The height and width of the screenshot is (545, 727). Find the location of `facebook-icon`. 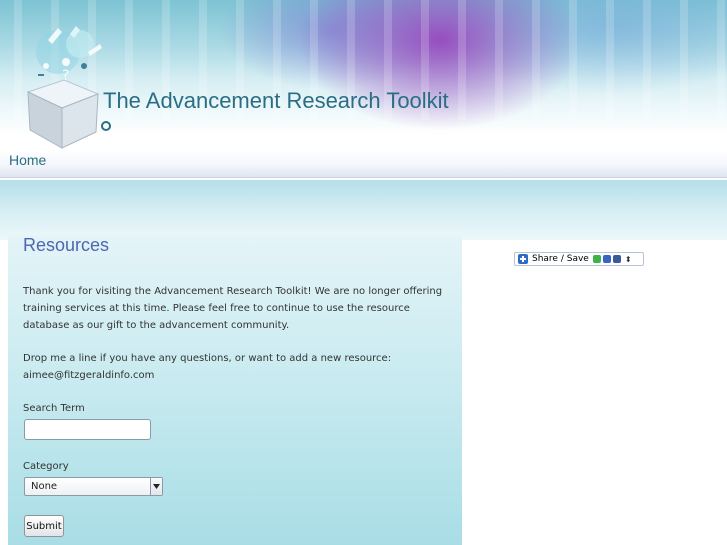

facebook-icon is located at coordinates (616, 259).